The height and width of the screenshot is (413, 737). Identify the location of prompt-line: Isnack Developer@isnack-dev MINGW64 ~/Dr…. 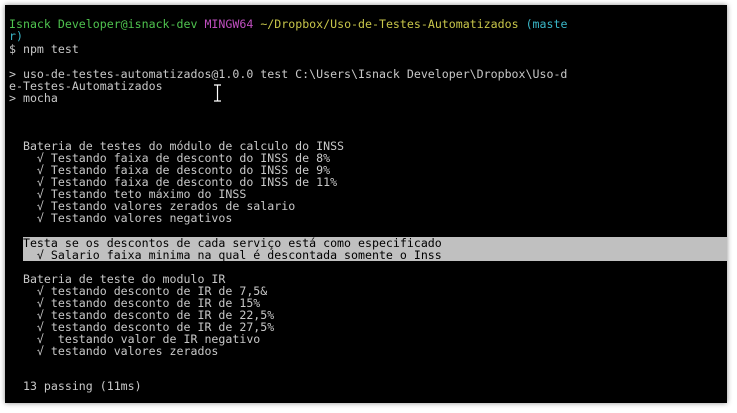
(288, 24).